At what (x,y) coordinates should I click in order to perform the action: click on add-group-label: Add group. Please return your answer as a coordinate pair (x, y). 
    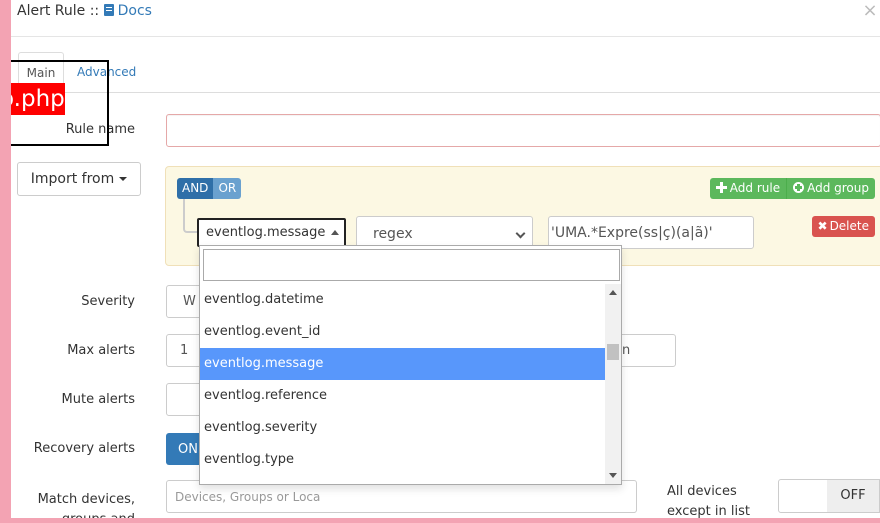
    Looking at the image, I should click on (838, 188).